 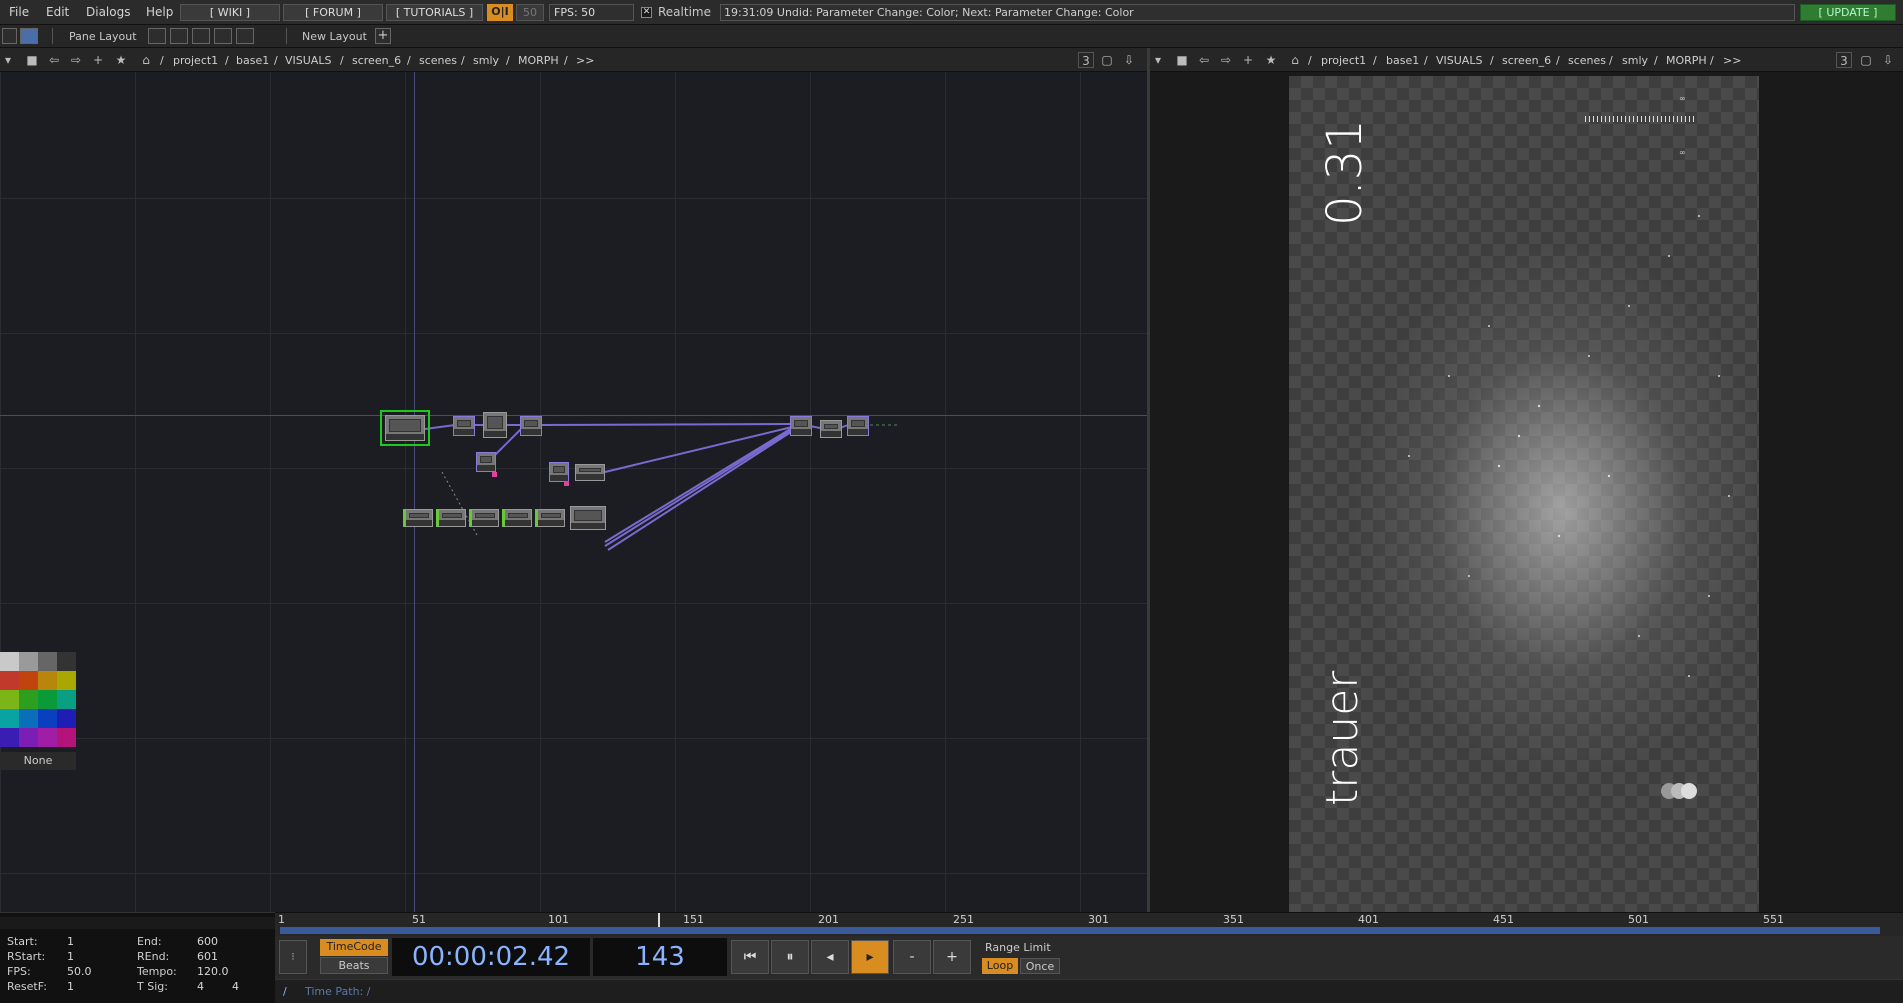 What do you see at coordinates (1000, 966) in the screenshot?
I see `loop-toggle: Loop` at bounding box center [1000, 966].